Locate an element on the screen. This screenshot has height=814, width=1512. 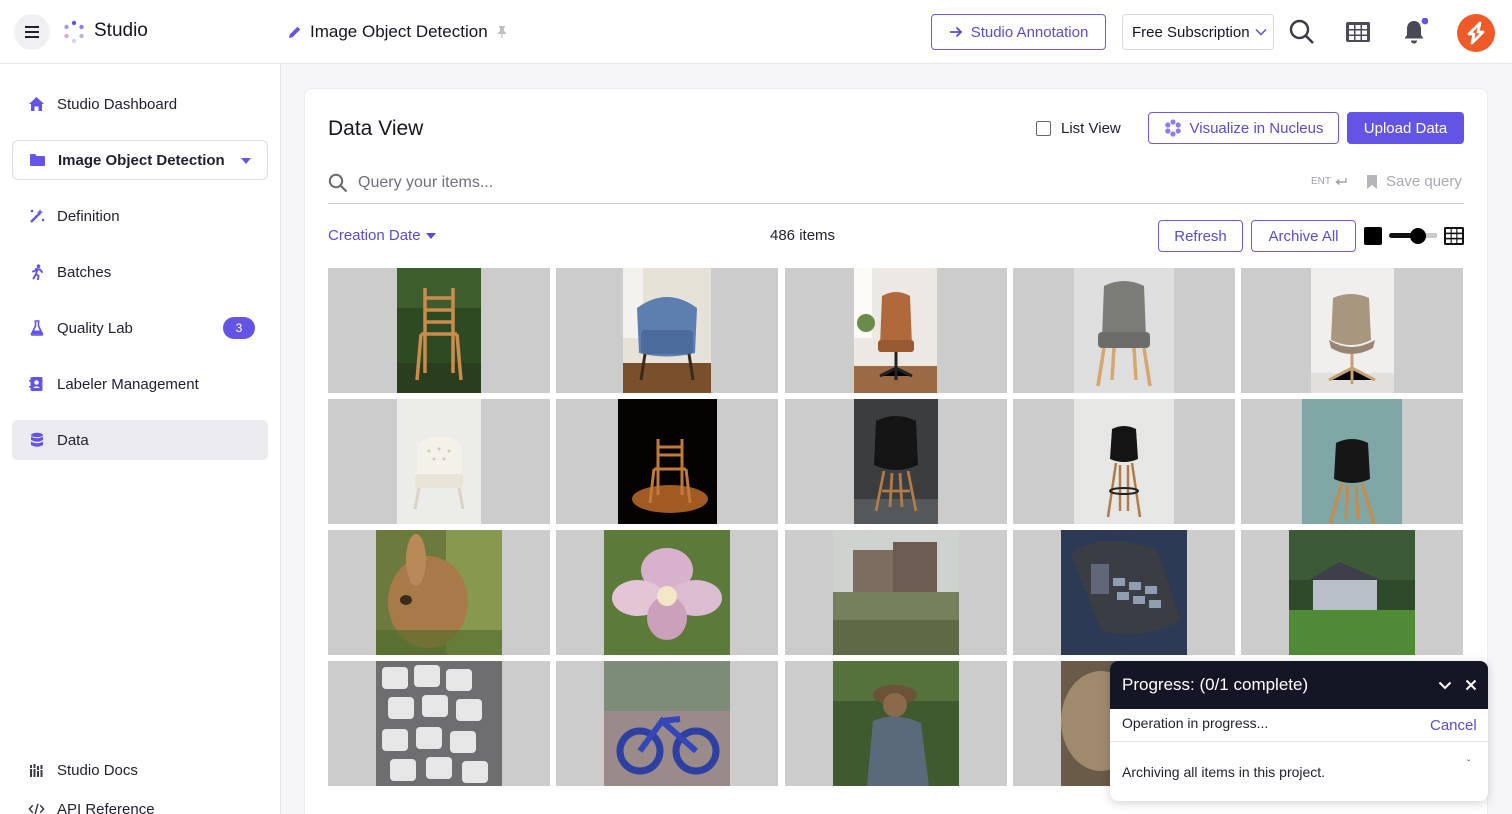
grey-upholstered-chair-image is located at coordinates (1124, 330).